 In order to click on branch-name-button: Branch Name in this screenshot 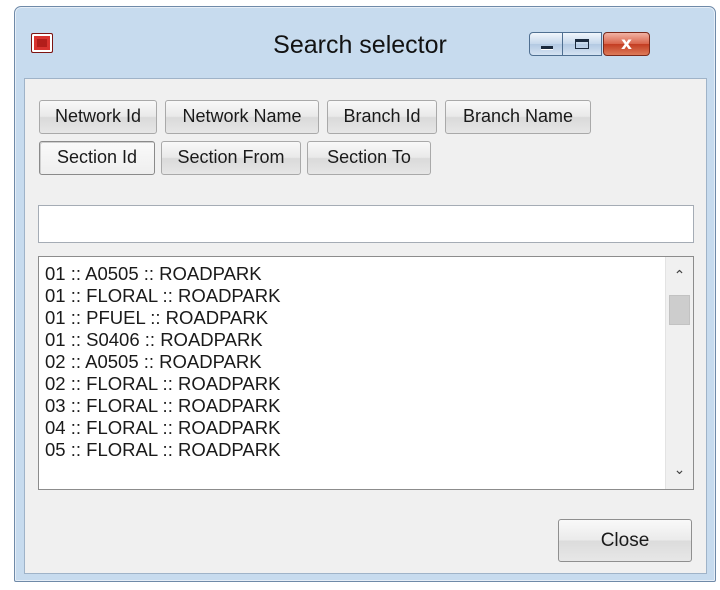, I will do `click(518, 117)`.